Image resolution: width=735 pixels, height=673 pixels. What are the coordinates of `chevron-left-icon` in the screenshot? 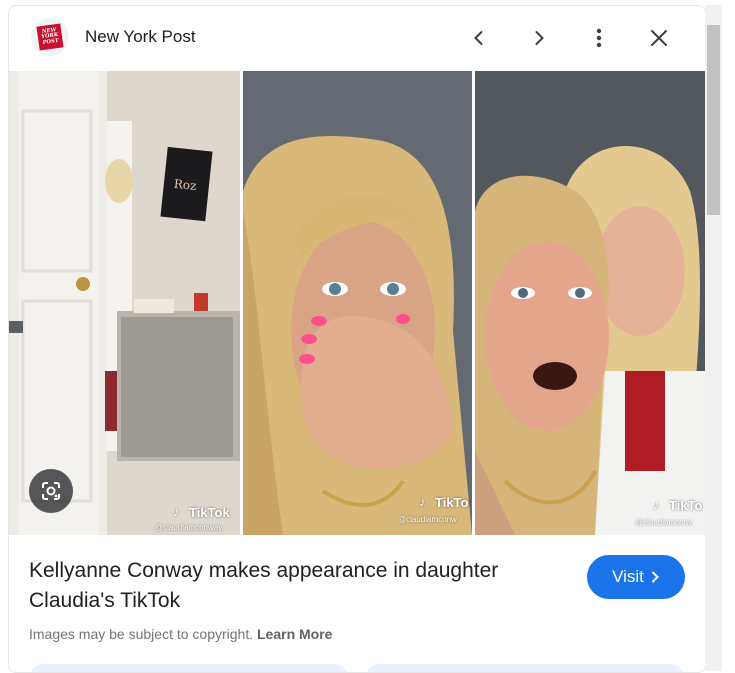 It's located at (478, 38).